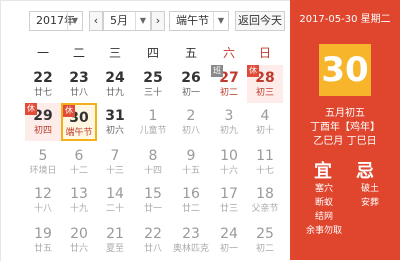 This screenshot has width=400, height=261. I want to click on day-cell: 4 初十, so click(265, 122).